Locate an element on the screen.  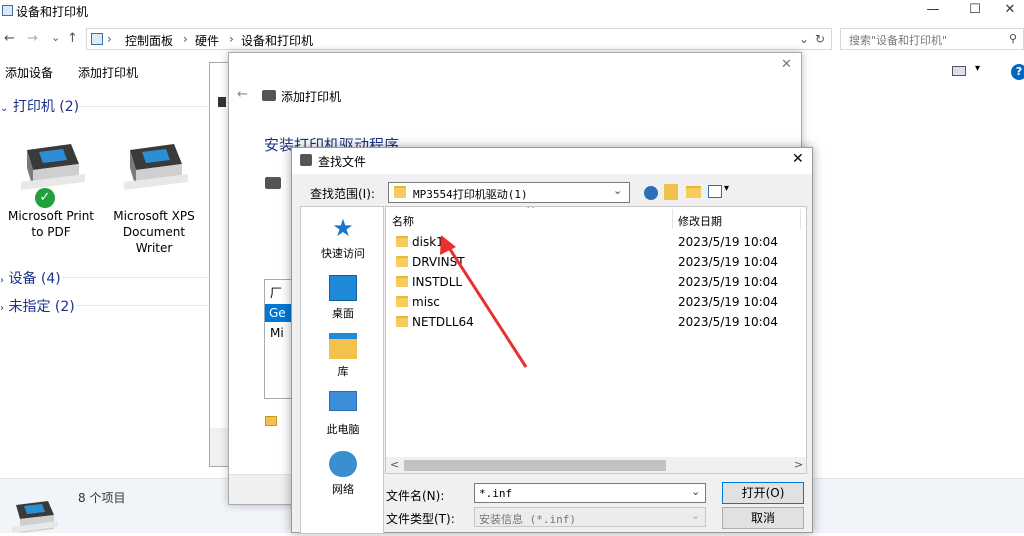
forward-arrow-icon: → is located at coordinates (32, 38).